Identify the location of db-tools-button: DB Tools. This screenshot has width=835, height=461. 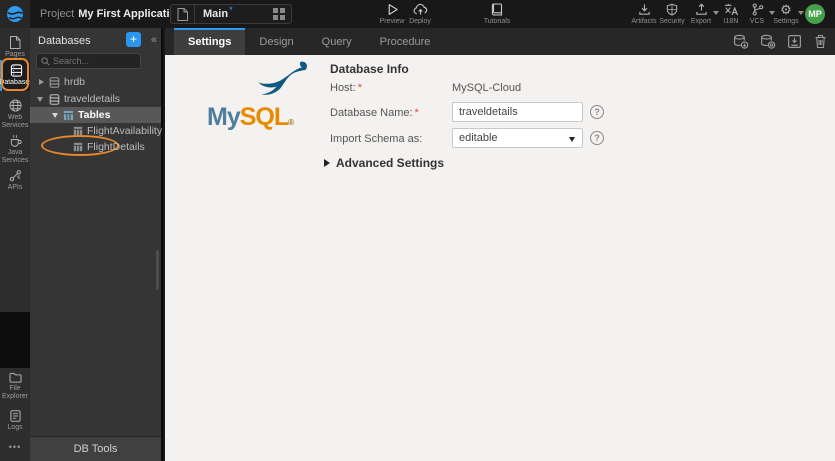
(95, 448).